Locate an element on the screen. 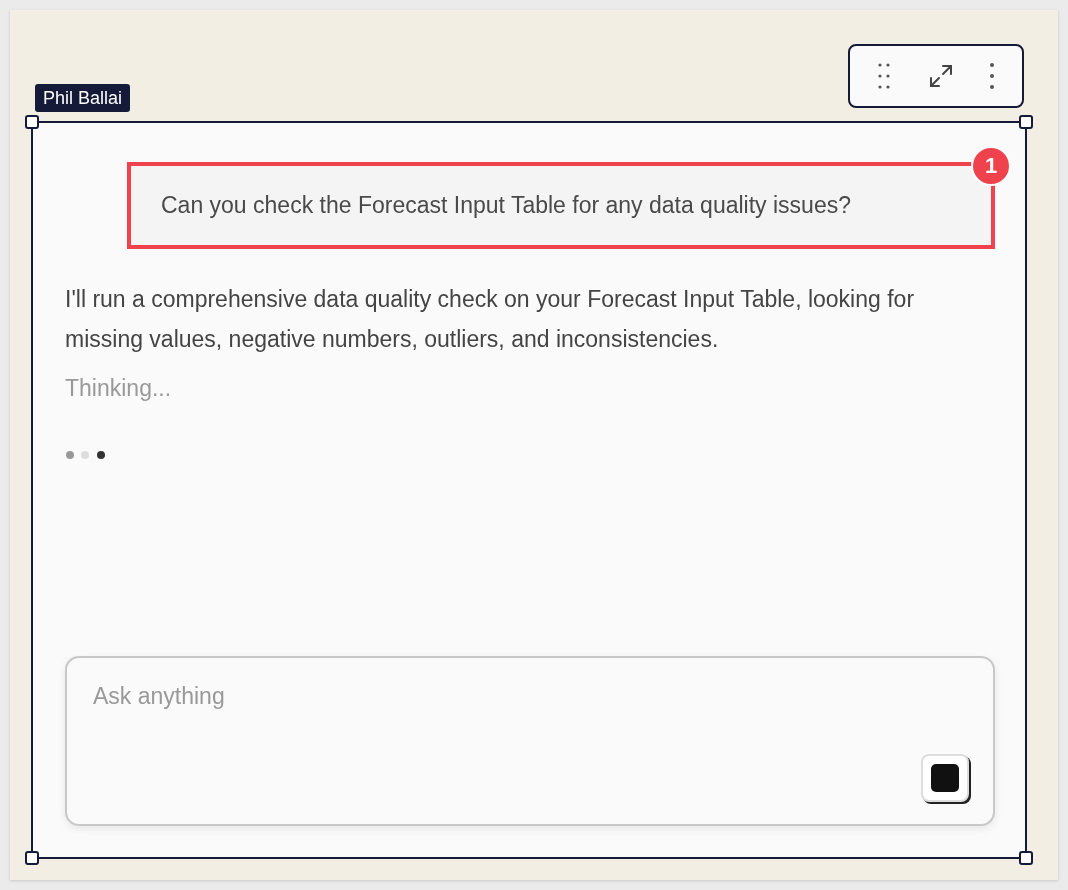 The width and height of the screenshot is (1068, 890). expand-icon is located at coordinates (941, 76).